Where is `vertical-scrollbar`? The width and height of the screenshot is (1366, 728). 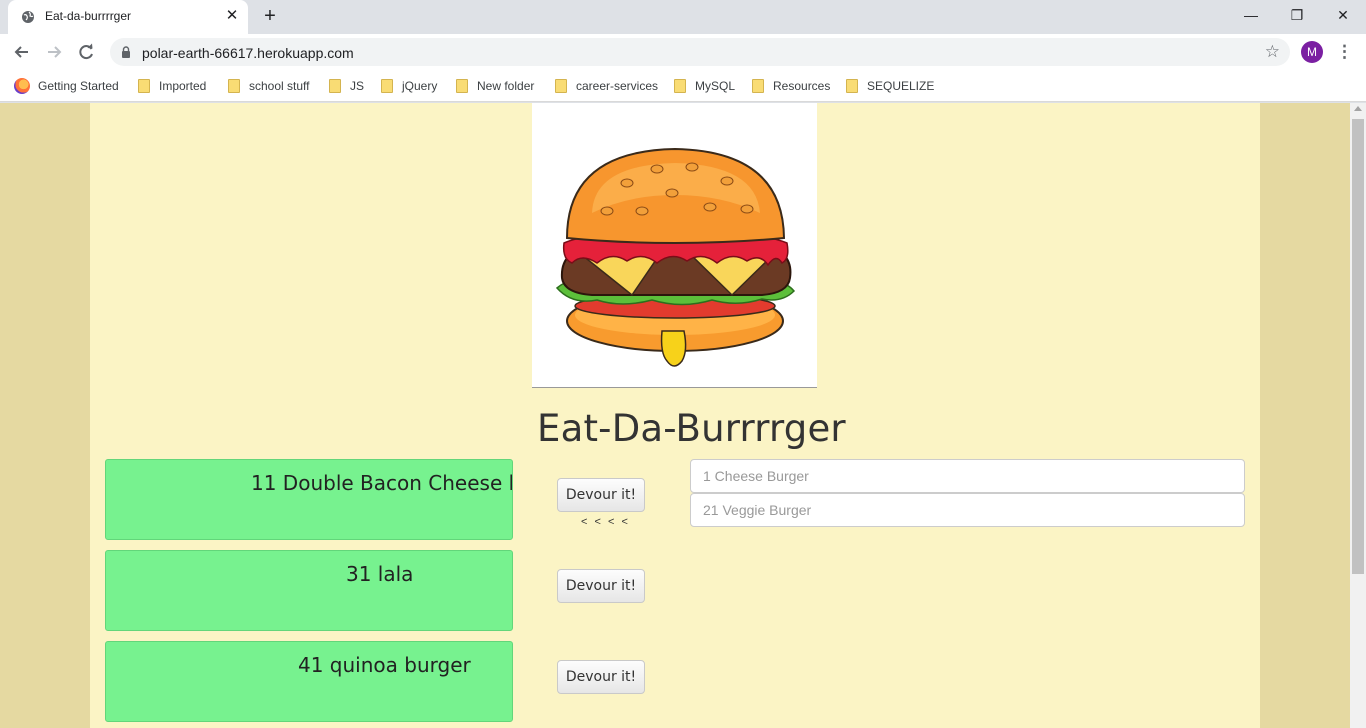 vertical-scrollbar is located at coordinates (1358, 415).